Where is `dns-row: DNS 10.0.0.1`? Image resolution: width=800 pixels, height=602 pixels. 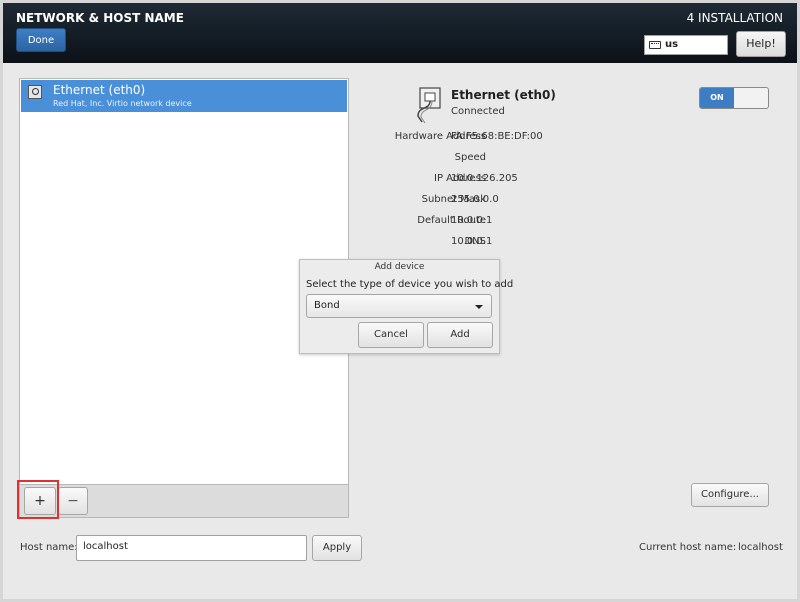 dns-row: DNS 10.0.0.1 is located at coordinates (505, 244).